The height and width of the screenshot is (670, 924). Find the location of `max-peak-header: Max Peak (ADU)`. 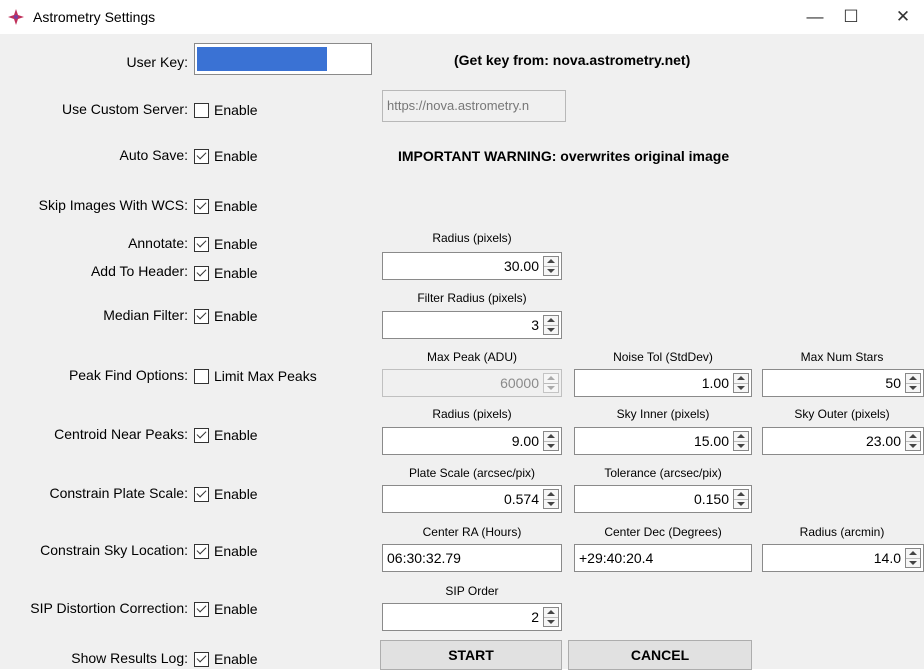

max-peak-header: Max Peak (ADU) is located at coordinates (472, 357).